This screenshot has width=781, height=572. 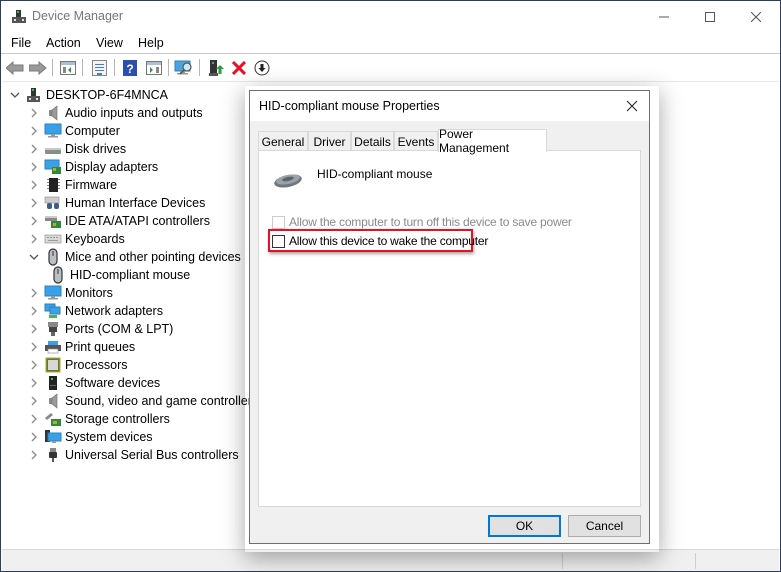 What do you see at coordinates (53, 113) in the screenshot?
I see `speaker-icon` at bounding box center [53, 113].